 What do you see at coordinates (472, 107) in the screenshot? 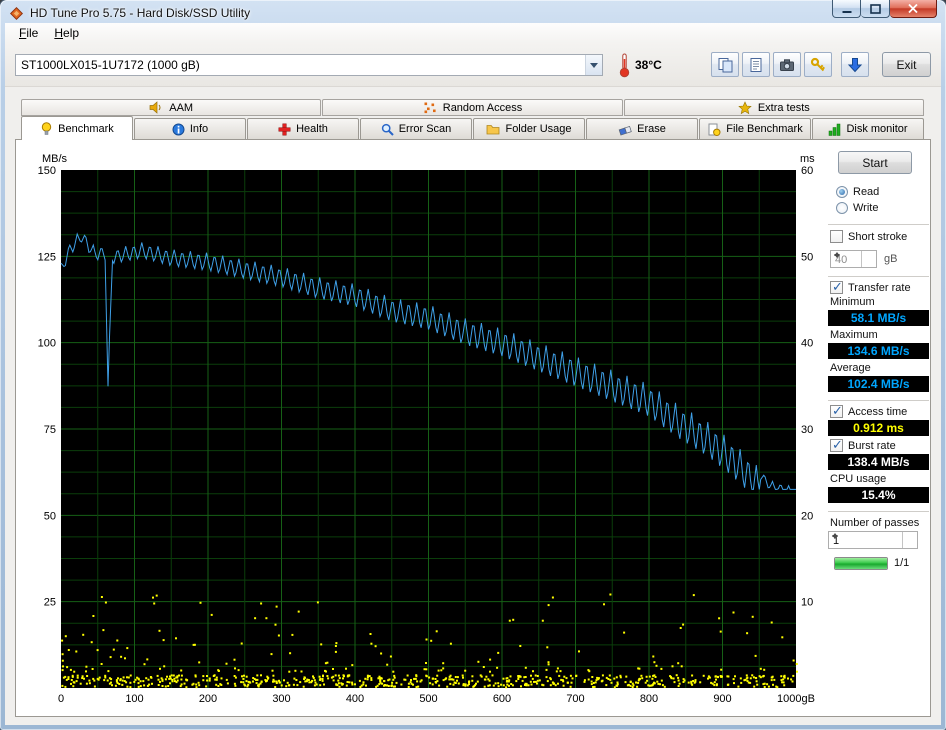
I see `tab-random-access: Random Access` at bounding box center [472, 107].